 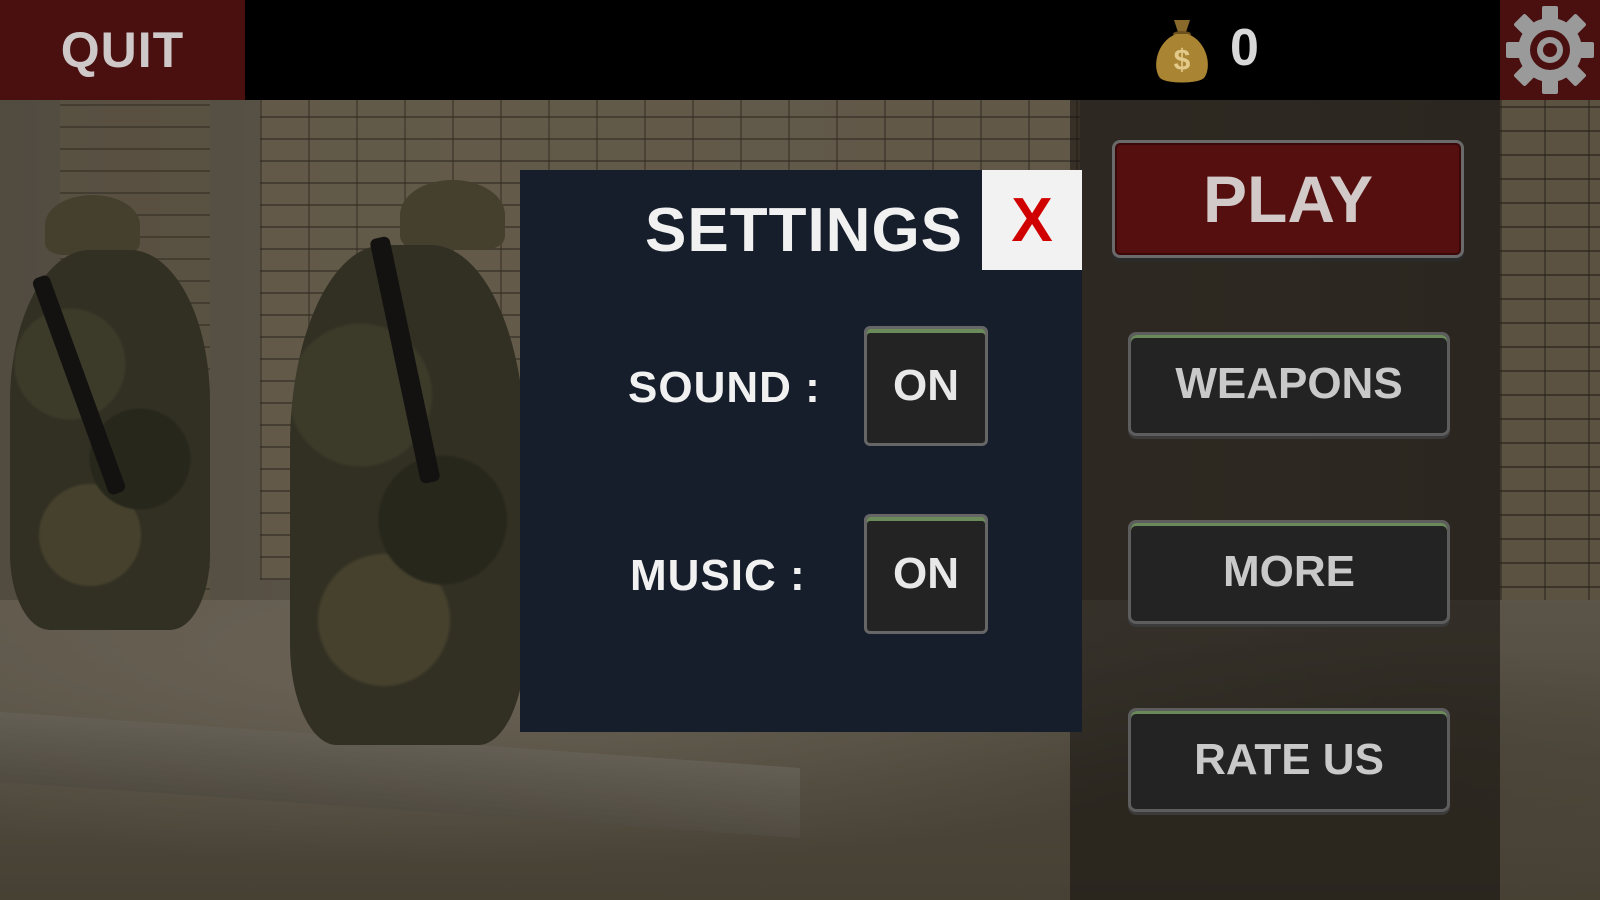 I want to click on settings-button, so click(x=1550, y=50).